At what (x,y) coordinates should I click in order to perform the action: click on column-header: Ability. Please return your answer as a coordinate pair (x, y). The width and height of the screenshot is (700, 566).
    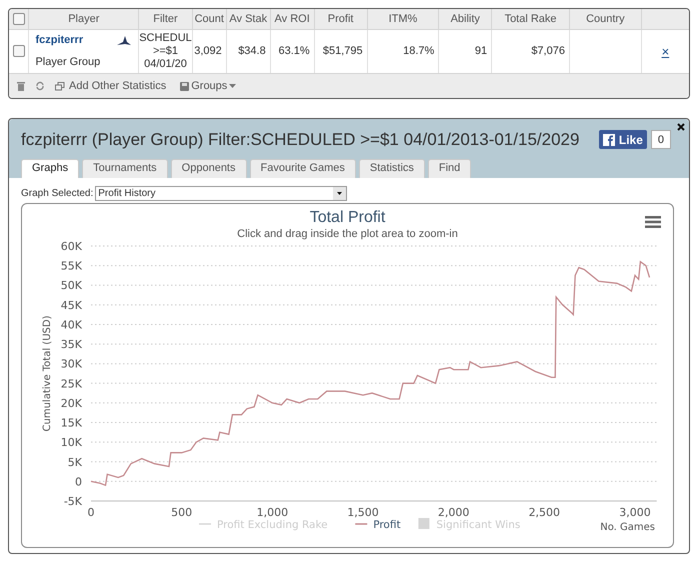
    Looking at the image, I should click on (465, 19).